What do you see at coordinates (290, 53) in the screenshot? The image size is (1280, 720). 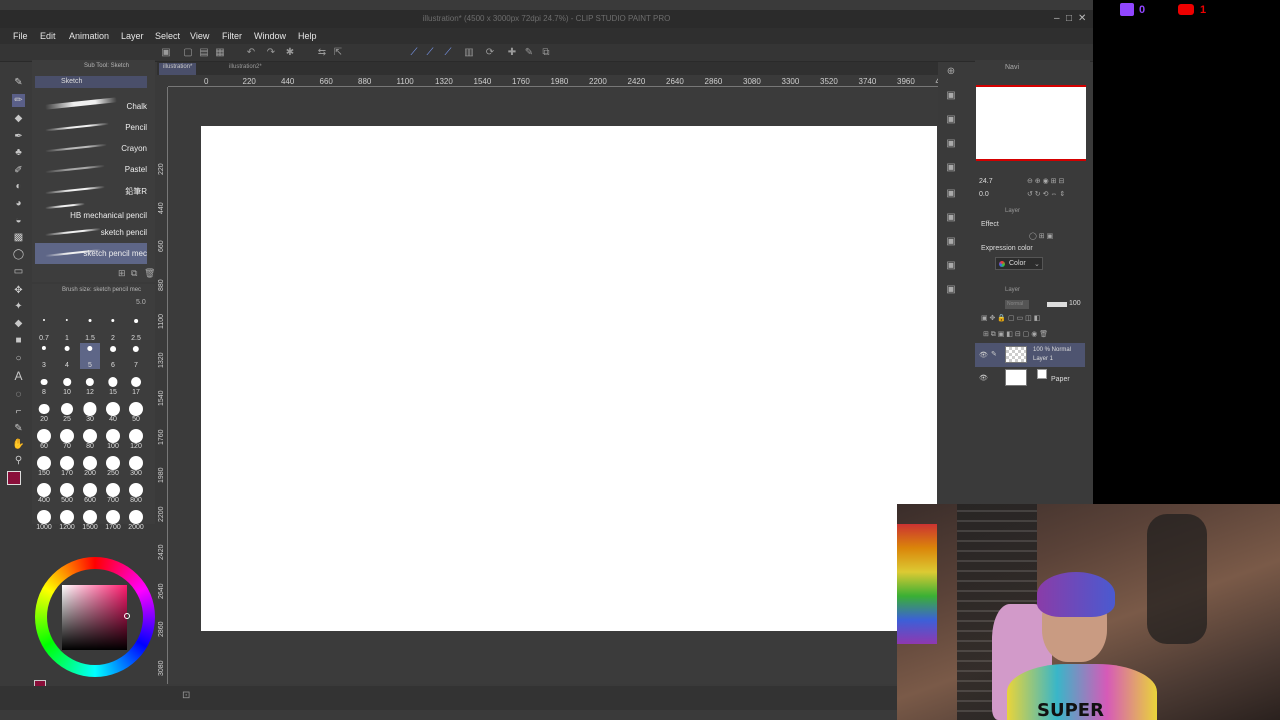 I see `settings-icon: ✱` at bounding box center [290, 53].